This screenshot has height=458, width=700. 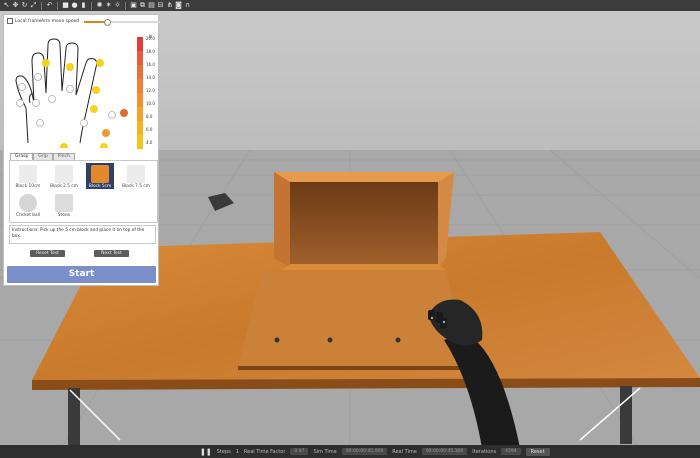 I want to click on scale-tick: 10.0, so click(x=150, y=103).